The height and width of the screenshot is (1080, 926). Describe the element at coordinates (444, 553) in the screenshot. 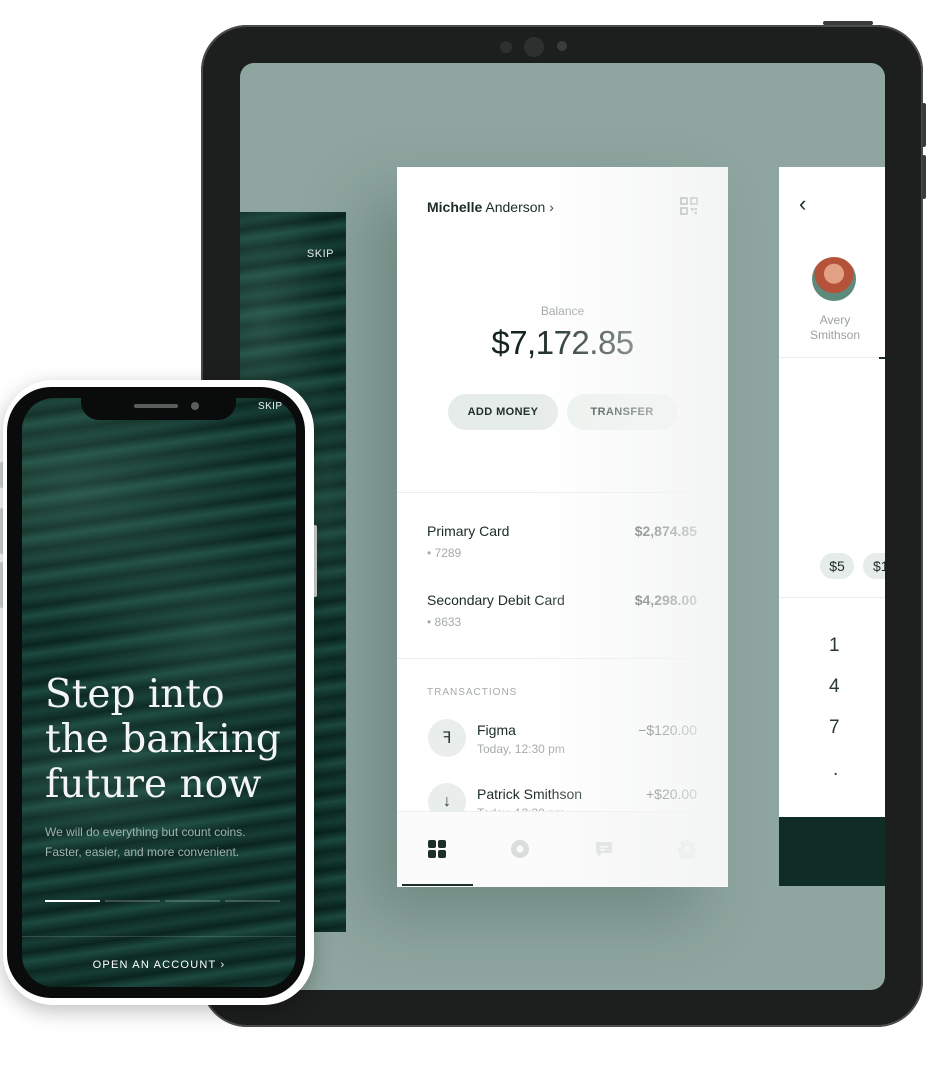

I see `card-number: • 7289` at that location.